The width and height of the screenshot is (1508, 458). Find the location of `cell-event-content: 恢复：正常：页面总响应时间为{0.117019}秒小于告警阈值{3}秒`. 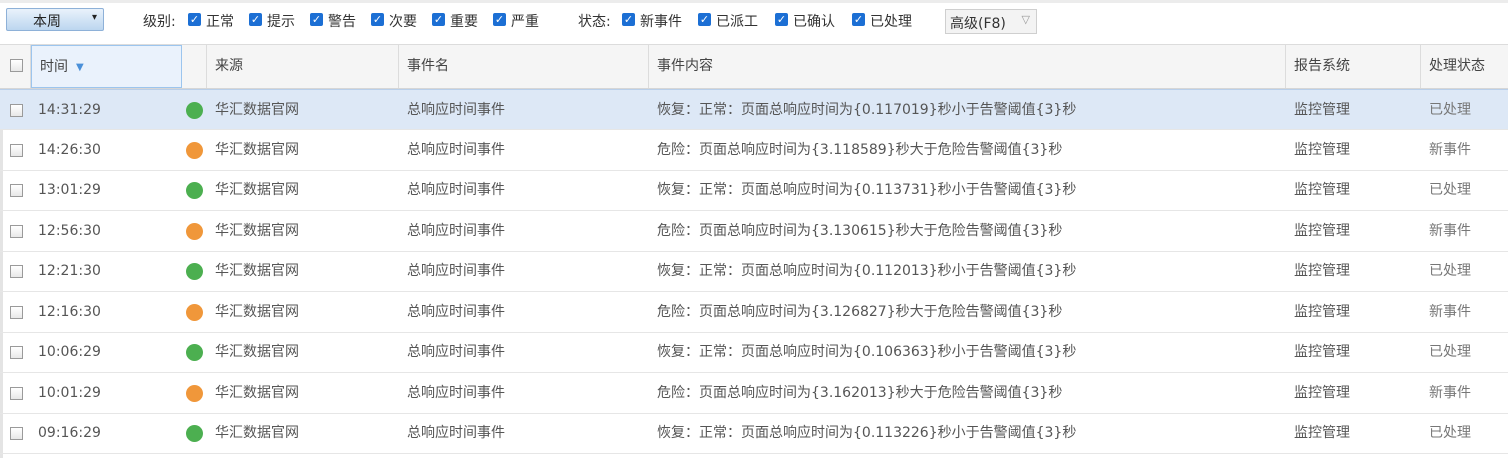

cell-event-content: 恢复：正常：页面总响应时间为{0.117019}秒小于告警阈值{3}秒 is located at coordinates (867, 110).